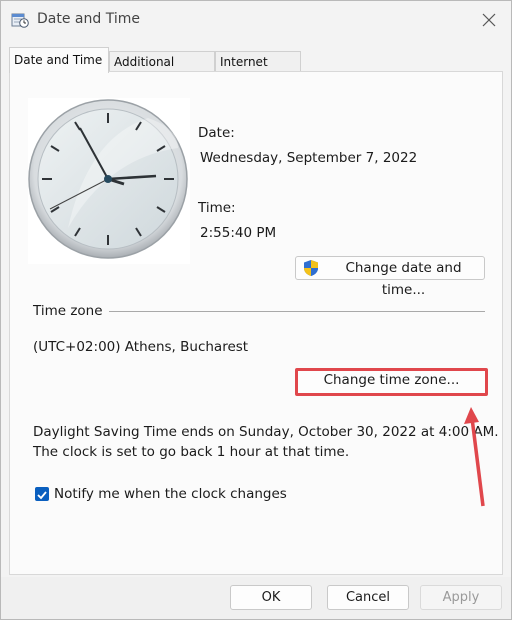  I want to click on tab-additional-clocks: Additional Clocks, so click(162, 70).